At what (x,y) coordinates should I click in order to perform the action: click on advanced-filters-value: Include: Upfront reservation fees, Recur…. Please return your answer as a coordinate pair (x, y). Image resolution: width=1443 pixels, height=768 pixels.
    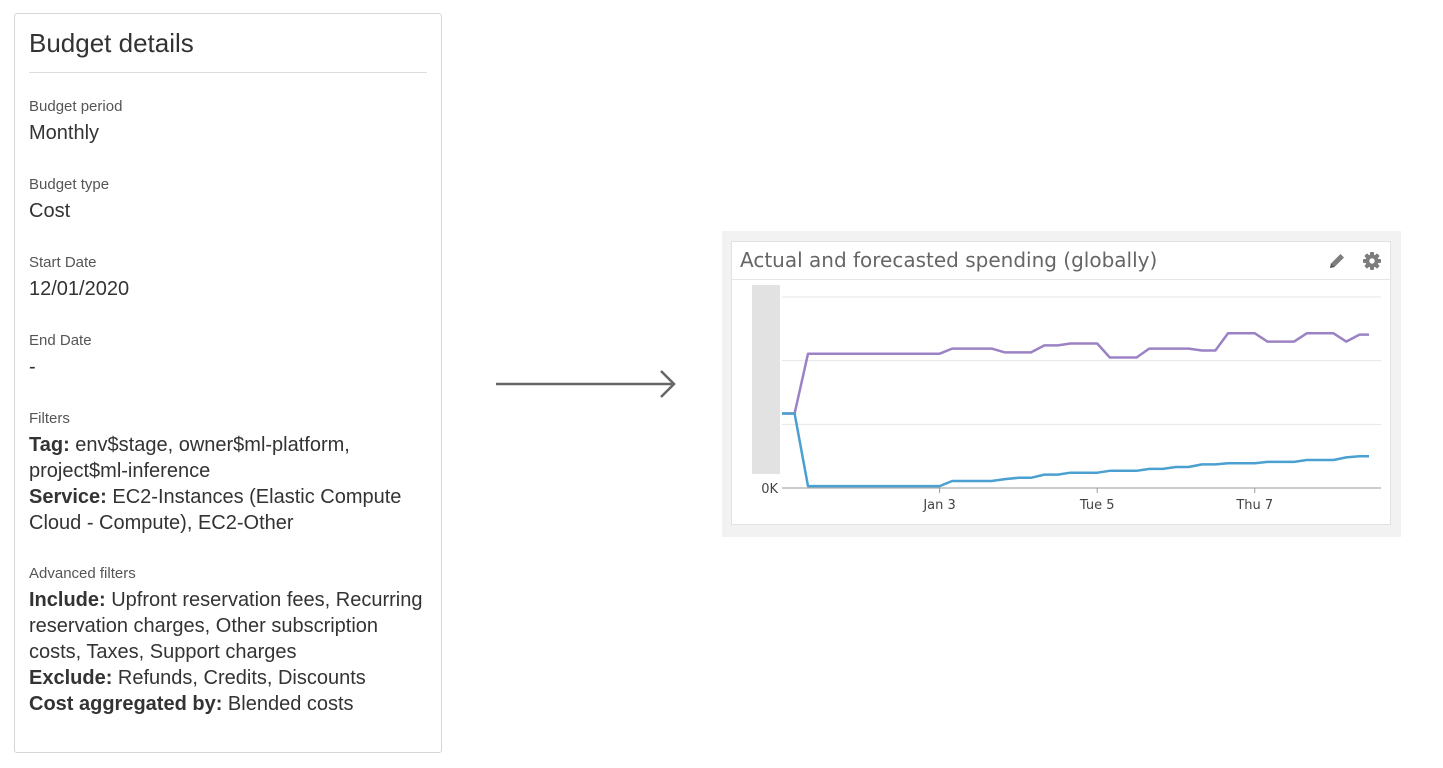
    Looking at the image, I should click on (228, 652).